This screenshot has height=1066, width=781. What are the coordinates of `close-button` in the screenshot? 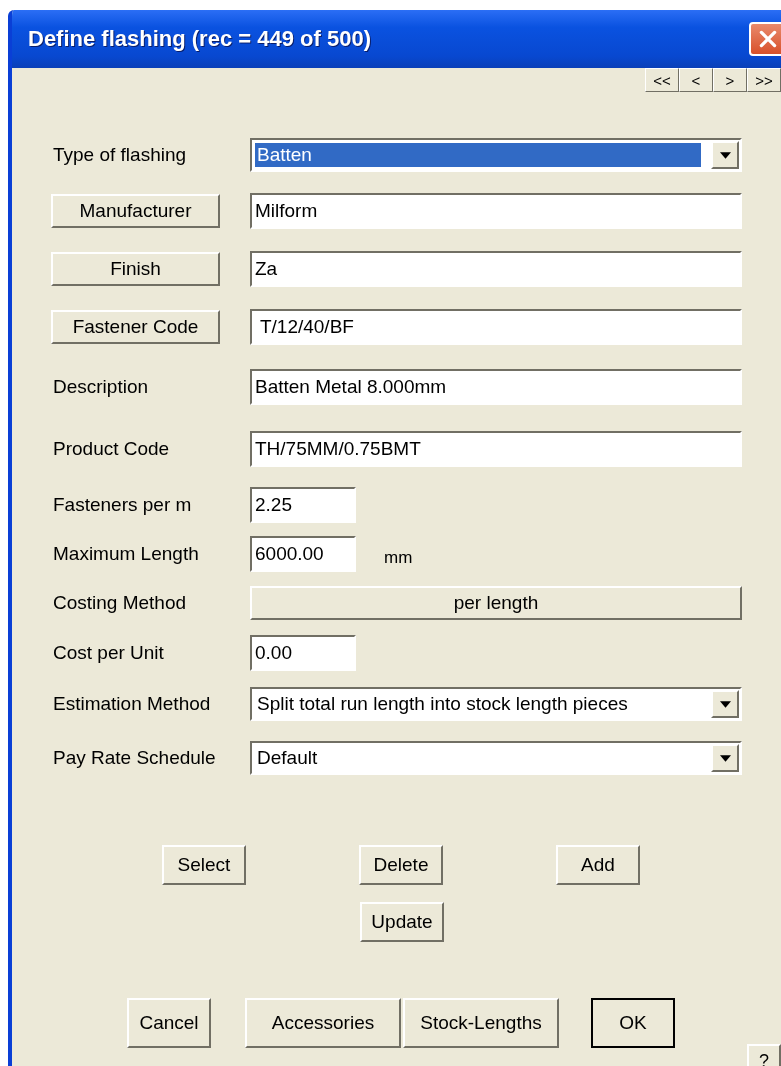 It's located at (765, 39).